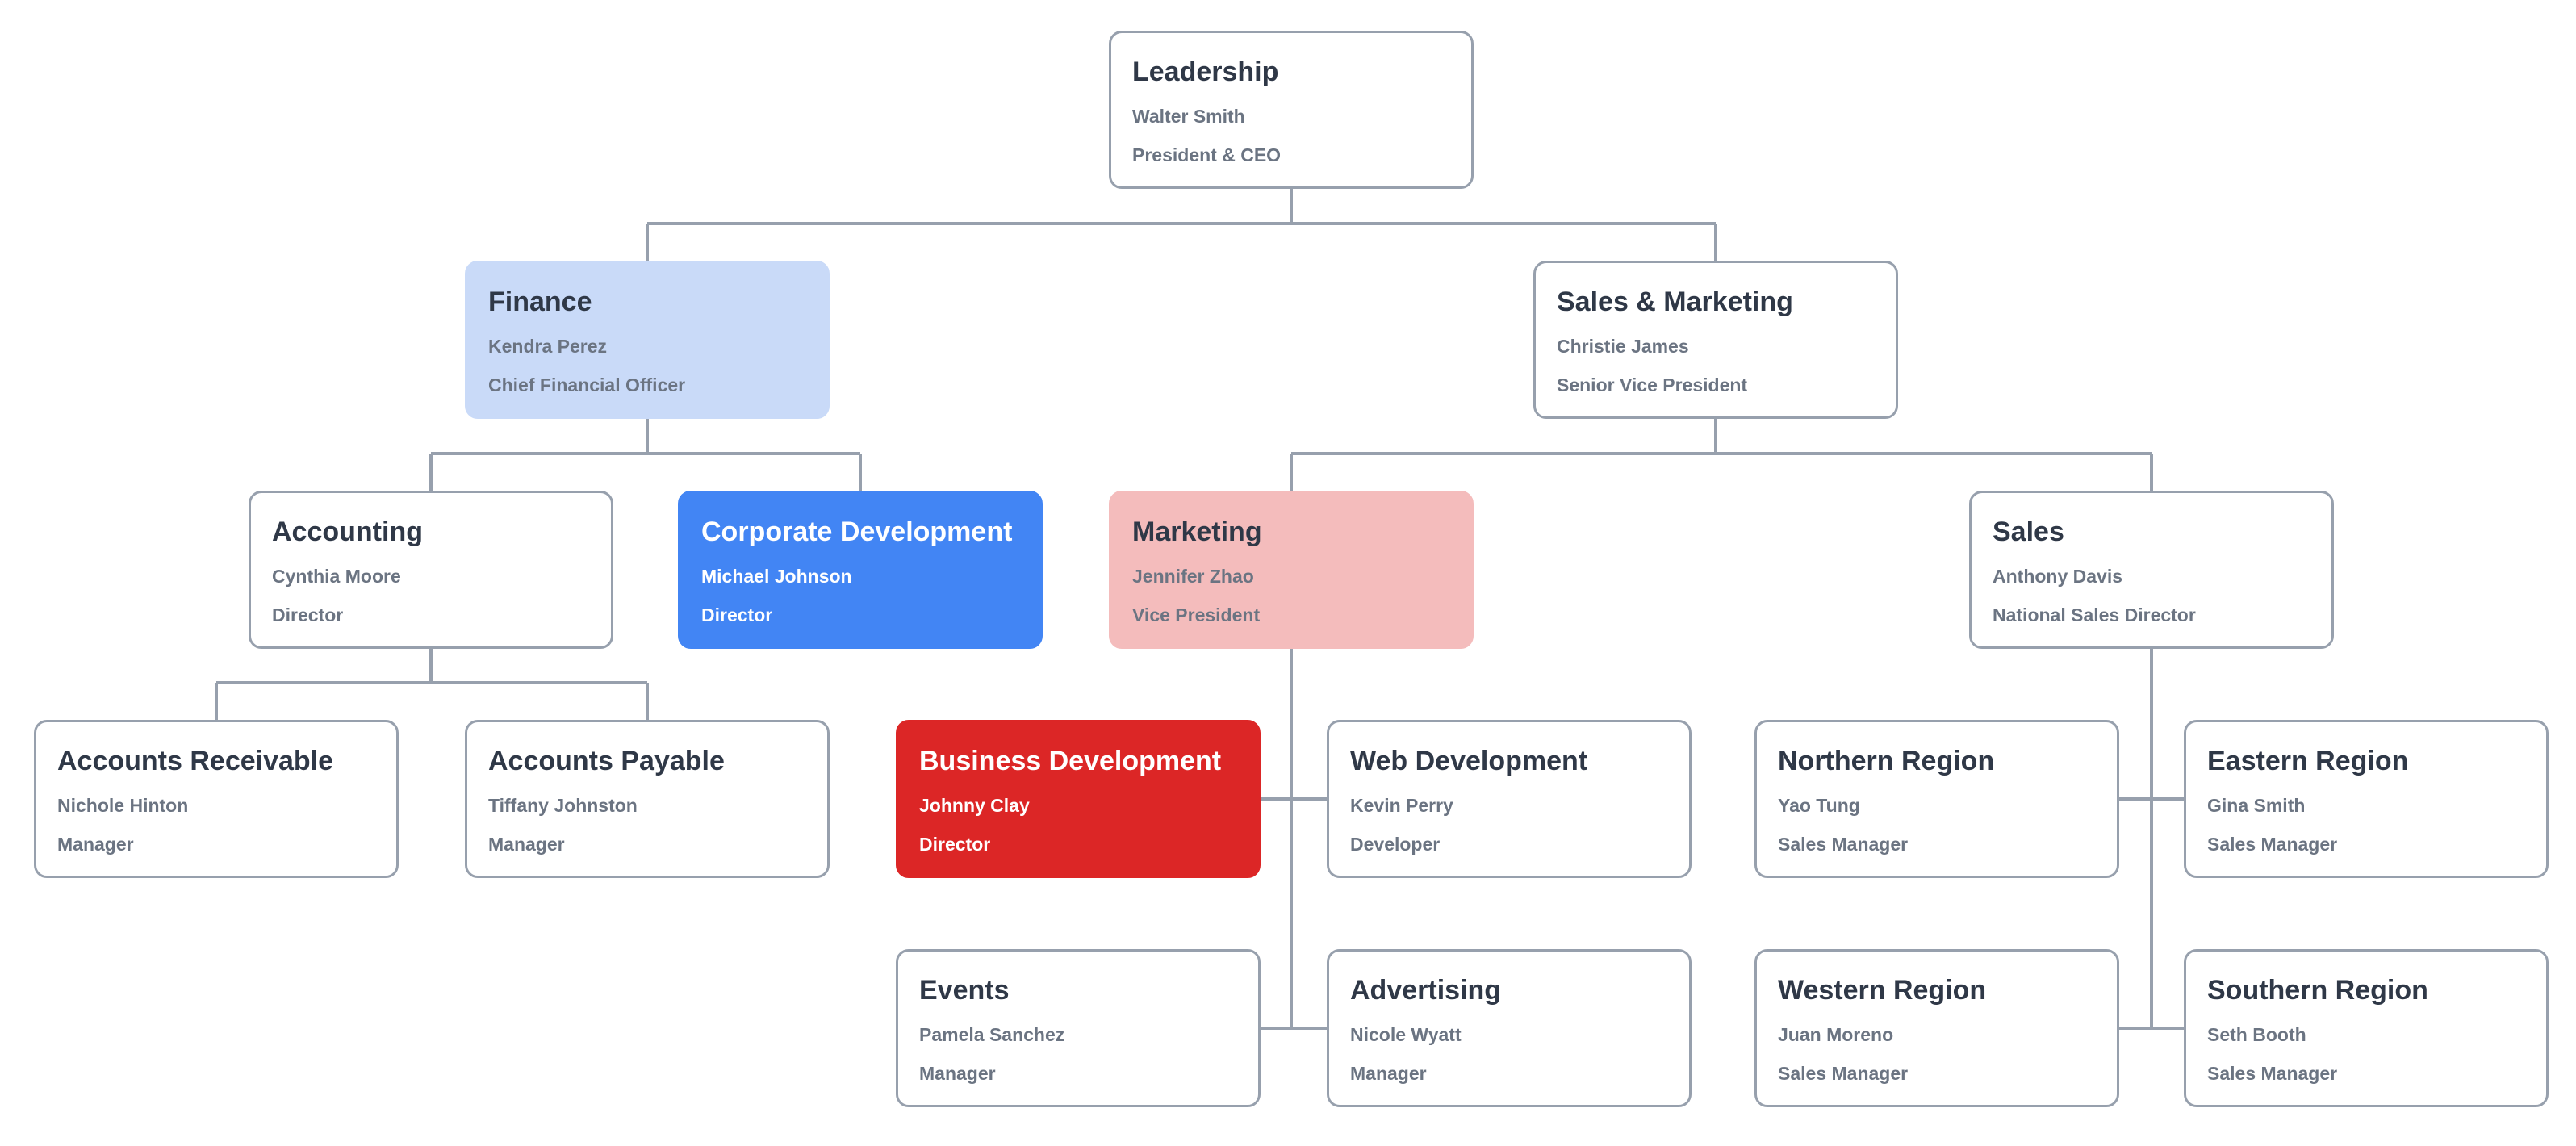  I want to click on org-node-title: Business Development, so click(1070, 761).